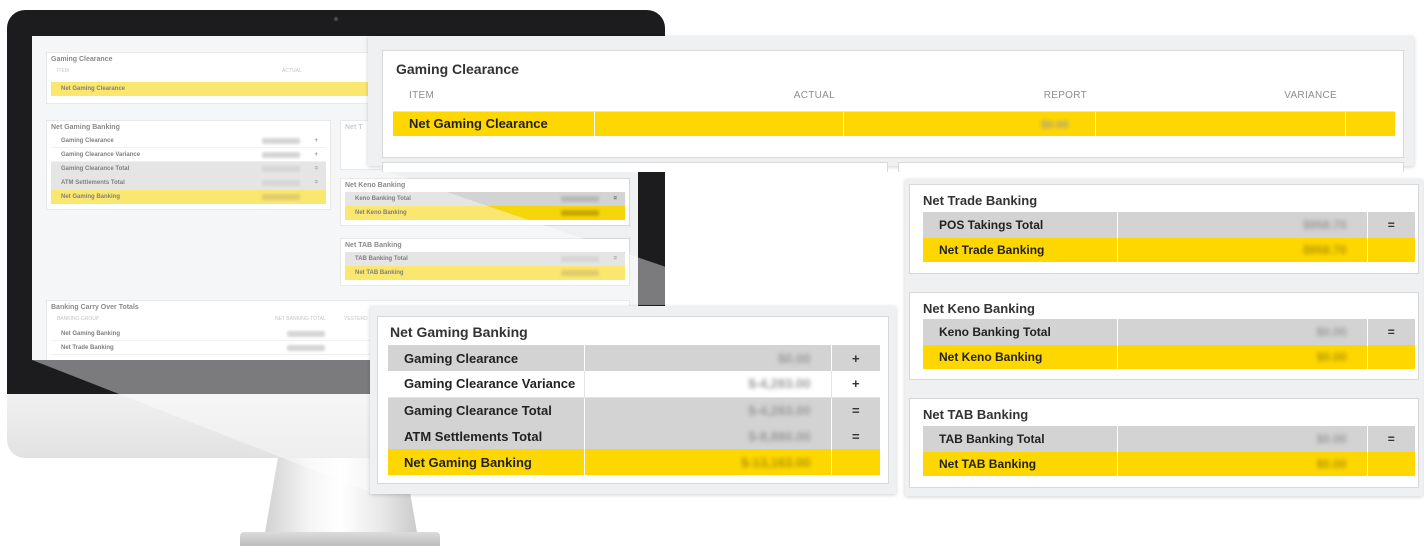 The height and width of the screenshot is (546, 1424). I want to click on row-actual, so click(718, 123).